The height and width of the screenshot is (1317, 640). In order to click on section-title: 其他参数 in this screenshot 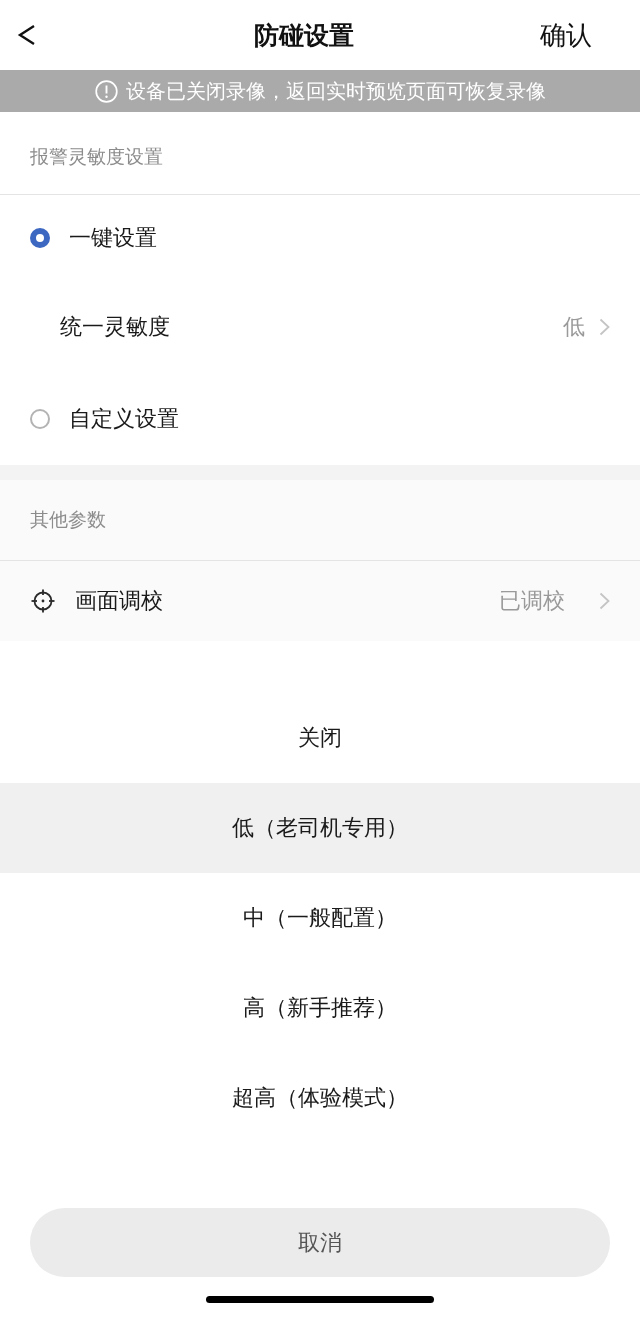, I will do `click(68, 519)`.